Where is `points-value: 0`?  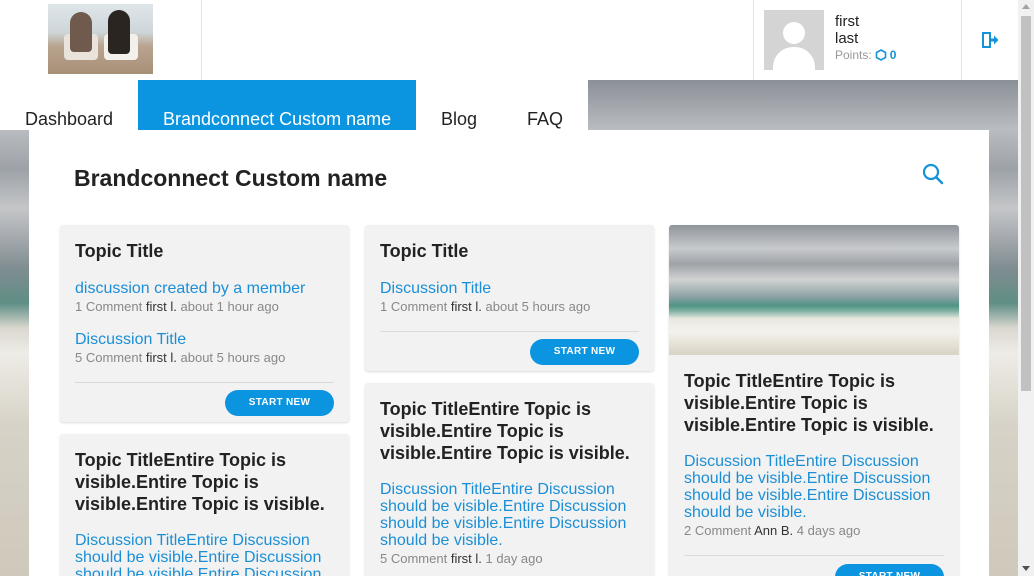
points-value: 0 is located at coordinates (893, 55).